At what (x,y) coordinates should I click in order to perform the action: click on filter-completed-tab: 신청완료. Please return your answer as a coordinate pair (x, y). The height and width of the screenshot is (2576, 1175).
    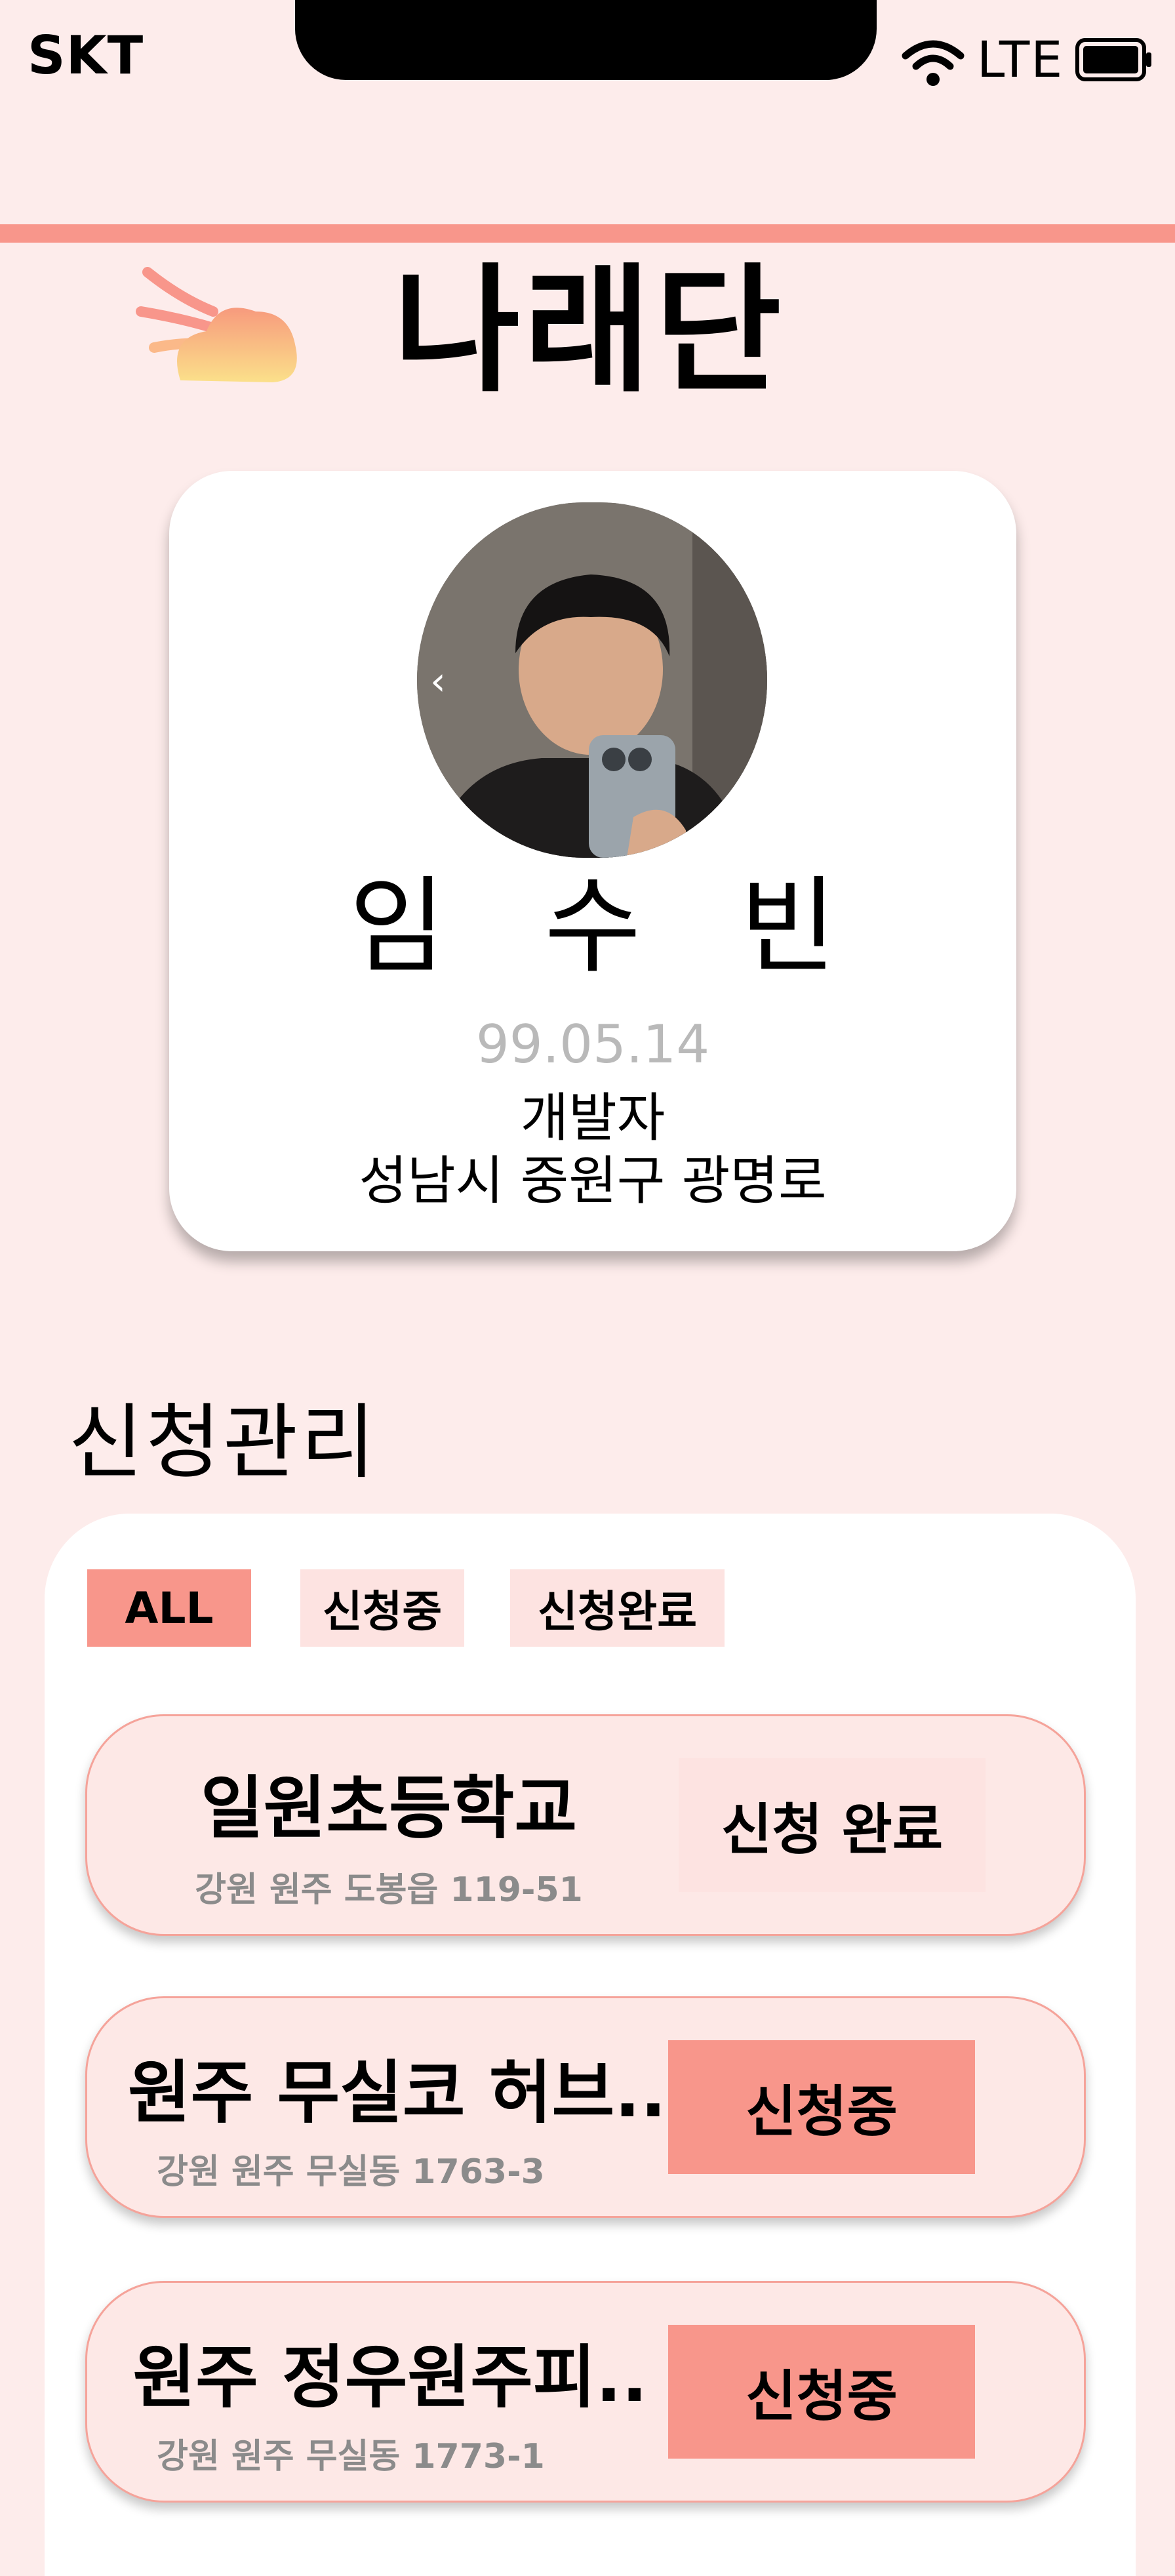
    Looking at the image, I should click on (617, 1608).